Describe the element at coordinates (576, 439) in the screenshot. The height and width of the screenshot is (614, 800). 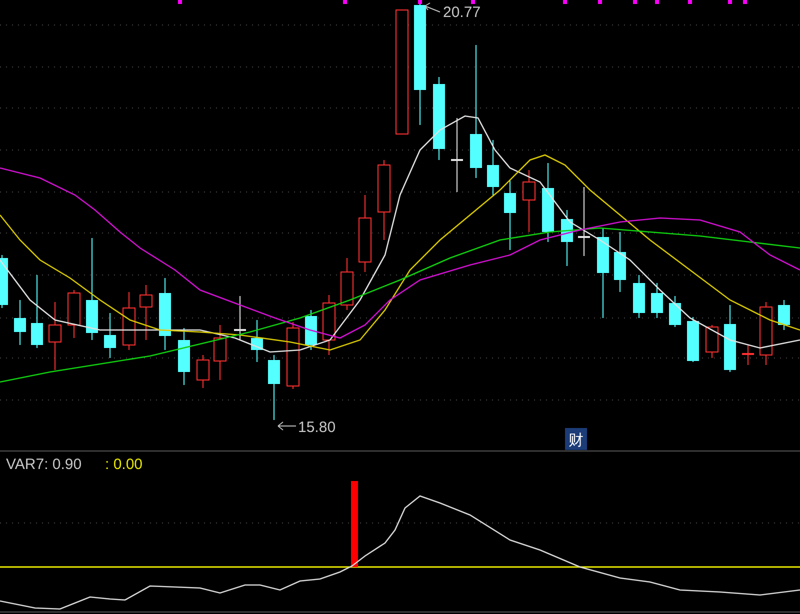
I see `finance-badge: 财` at that location.